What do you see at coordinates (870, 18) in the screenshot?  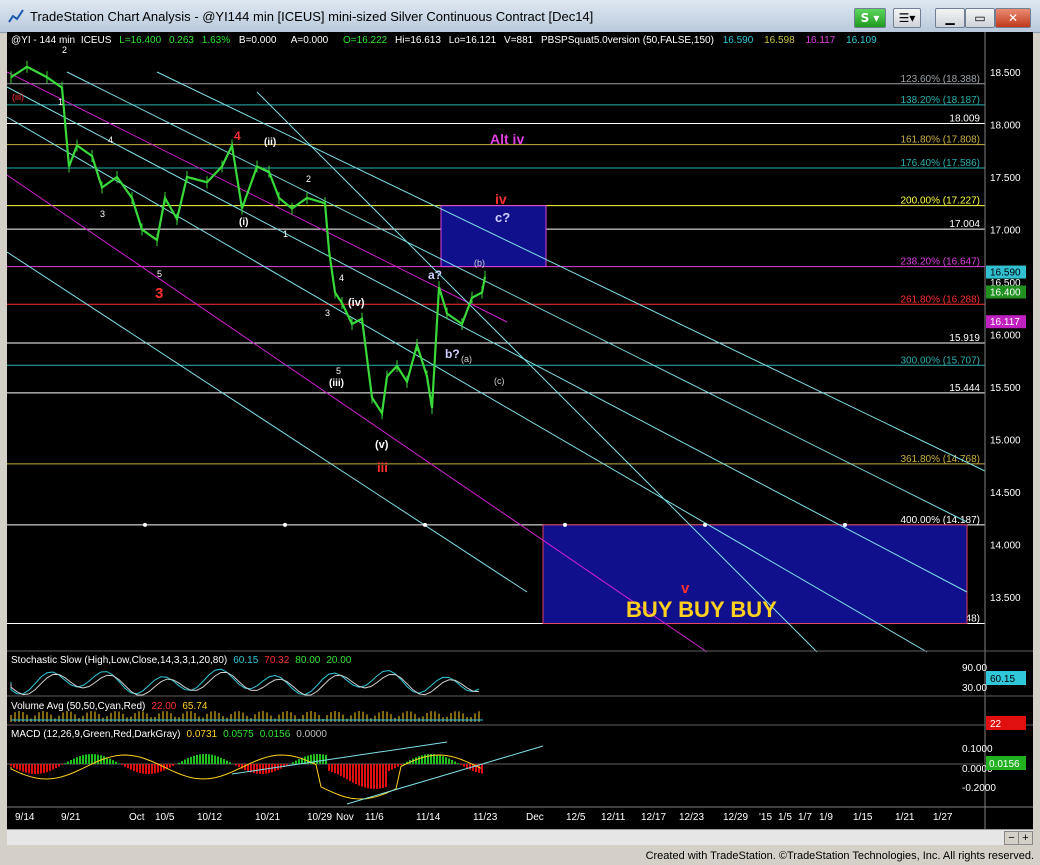 I see `symbol-link-button: S ▾` at bounding box center [870, 18].